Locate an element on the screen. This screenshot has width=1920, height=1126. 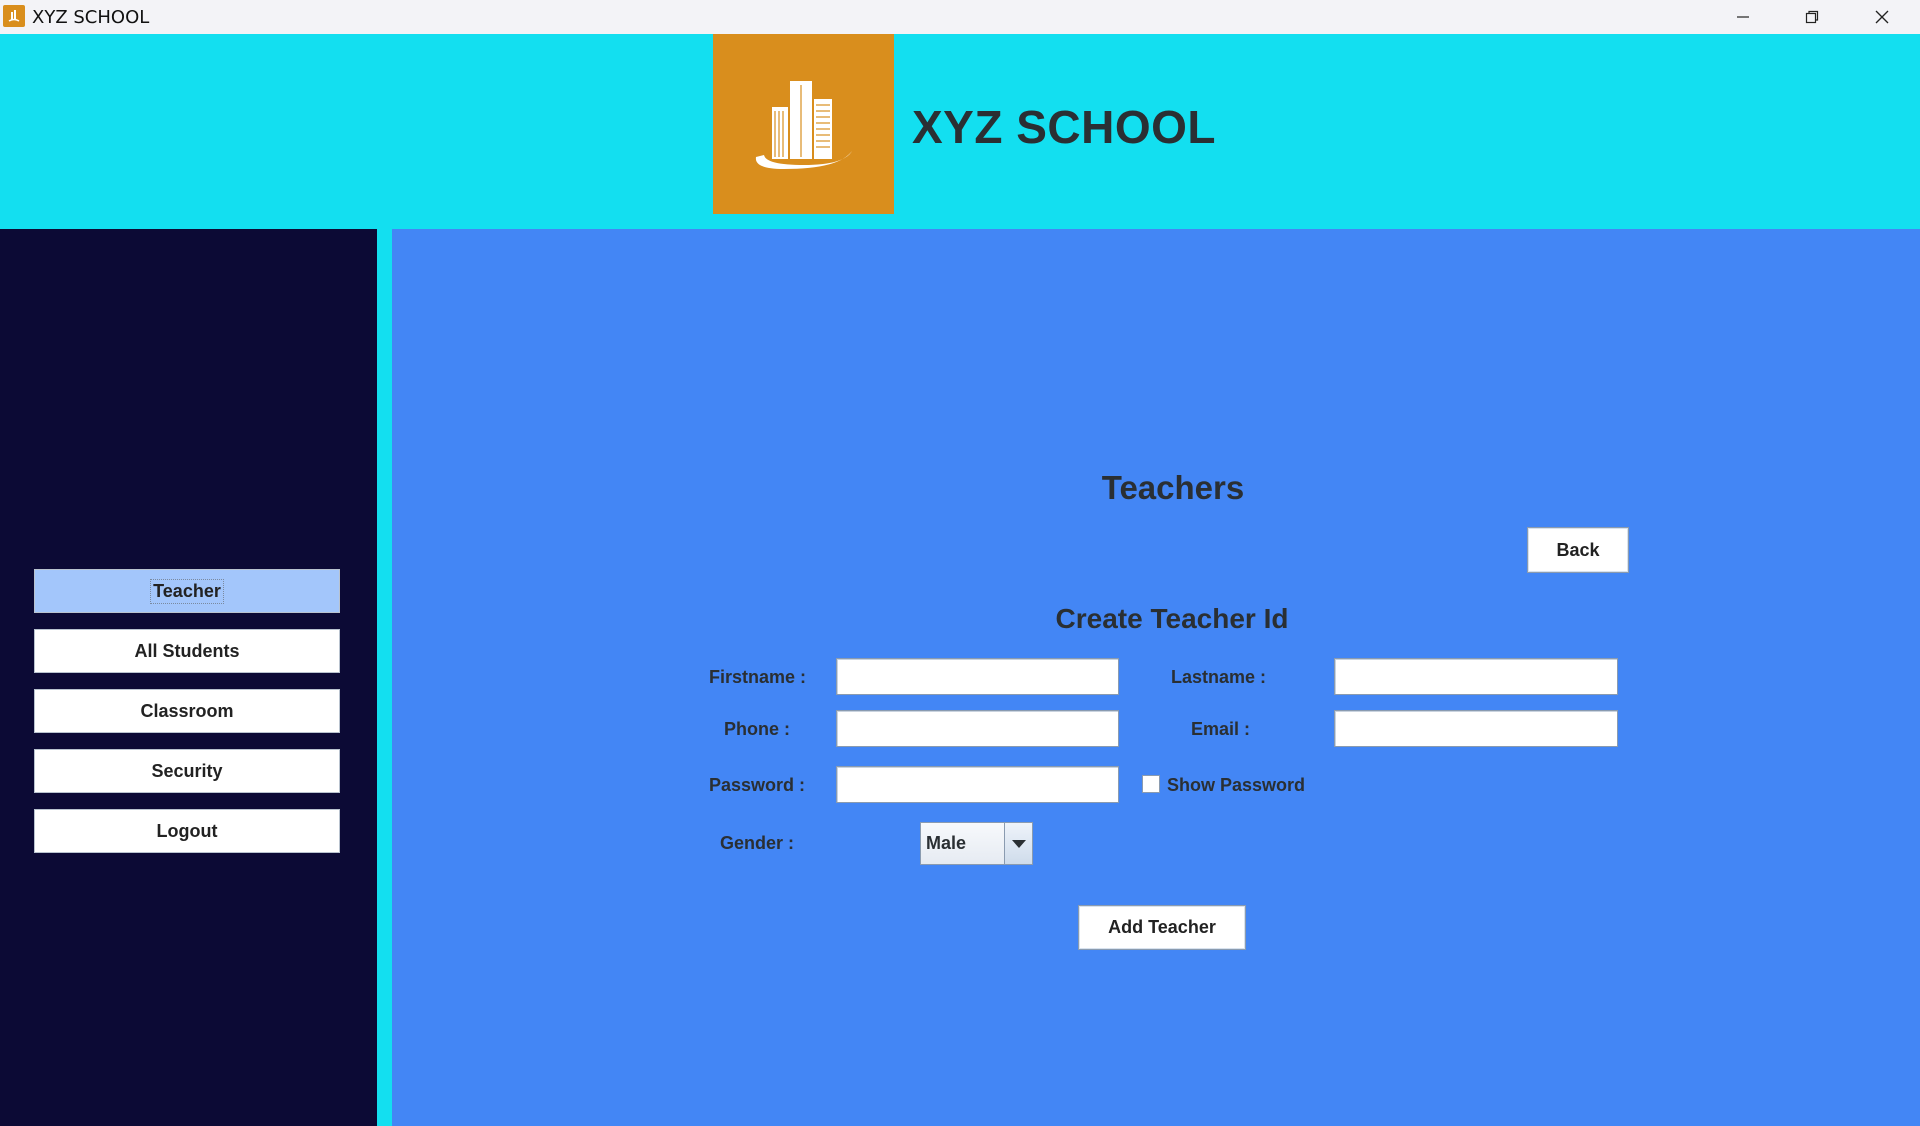
phone-label: Phone : is located at coordinates (757, 729).